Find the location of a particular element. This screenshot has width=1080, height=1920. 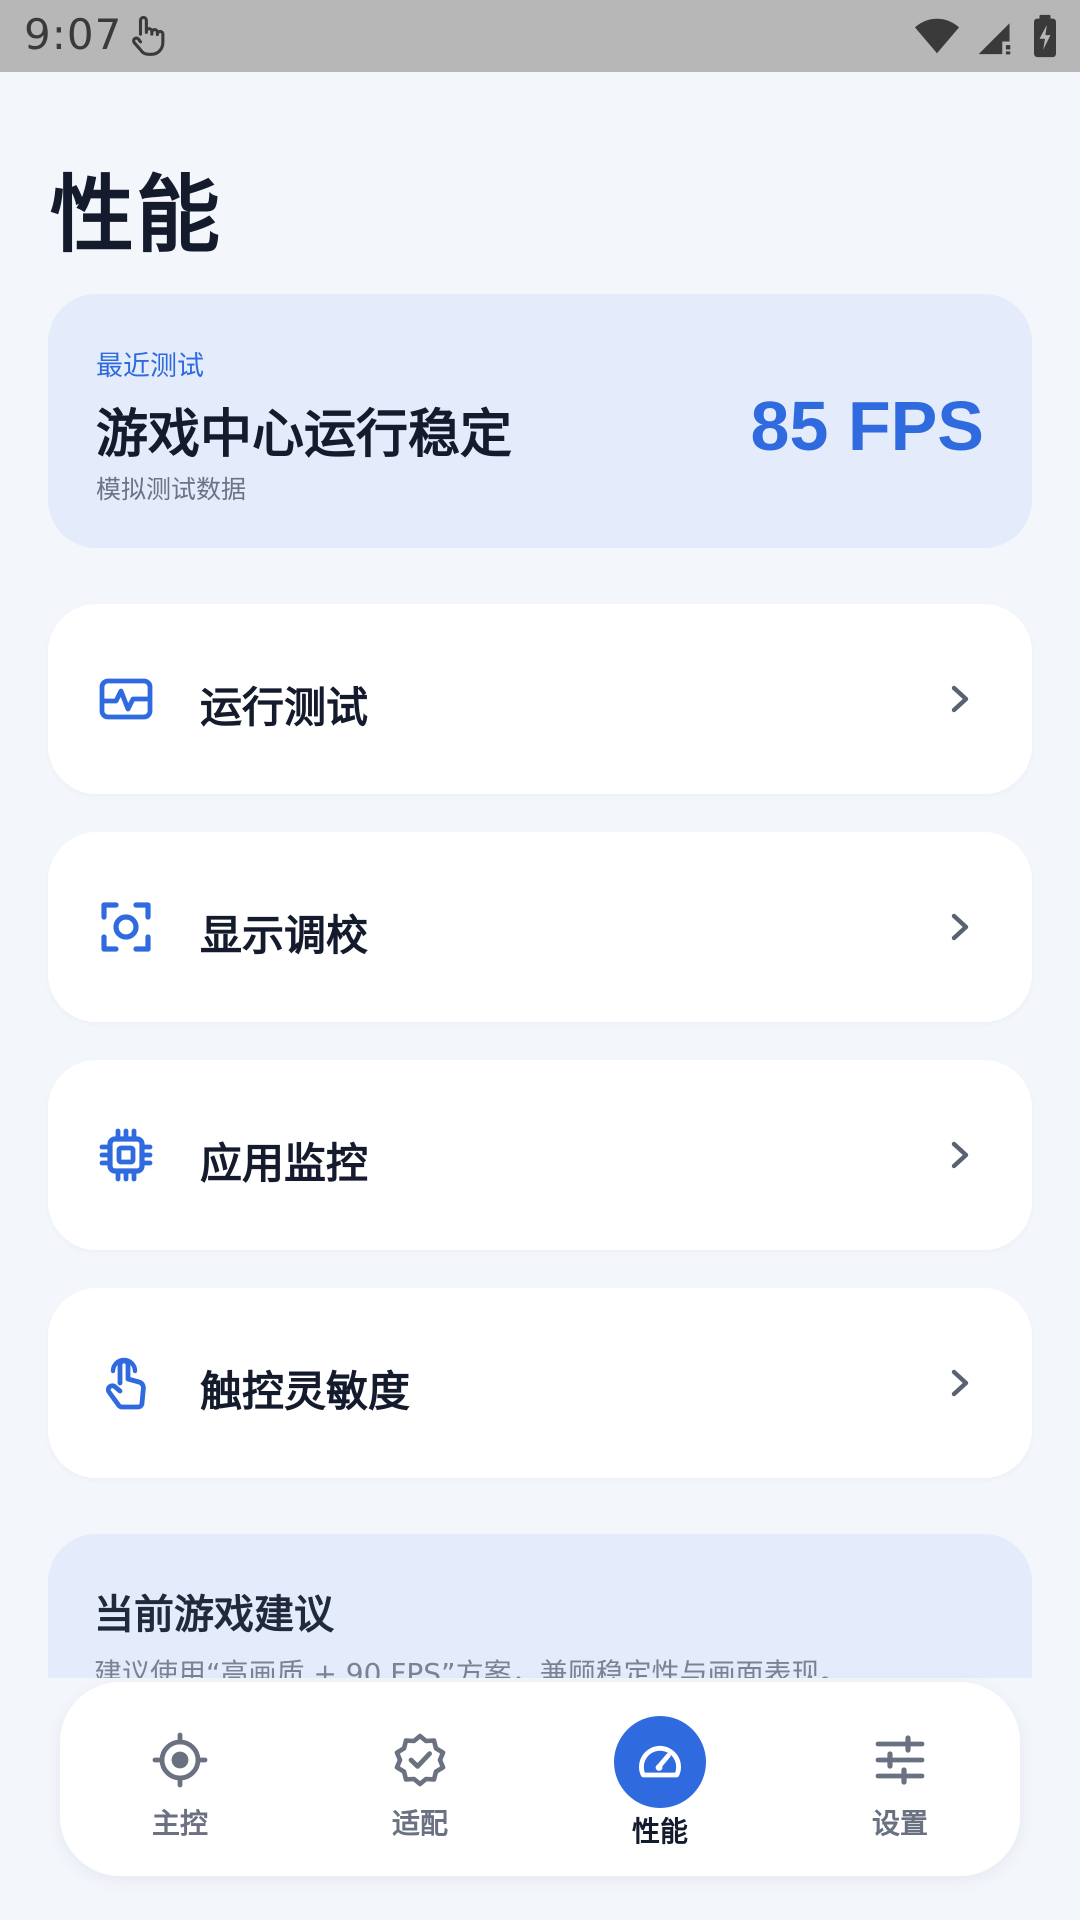

touch-icon is located at coordinates (125, 1383).